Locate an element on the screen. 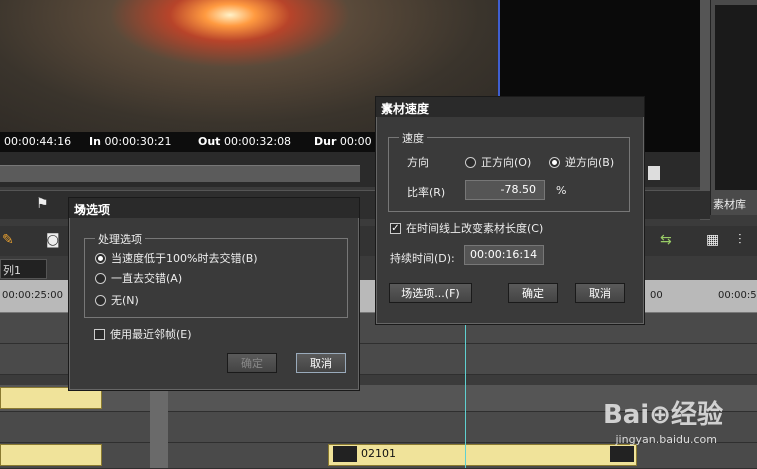  rate-label: 比率(R) is located at coordinates (426, 192).